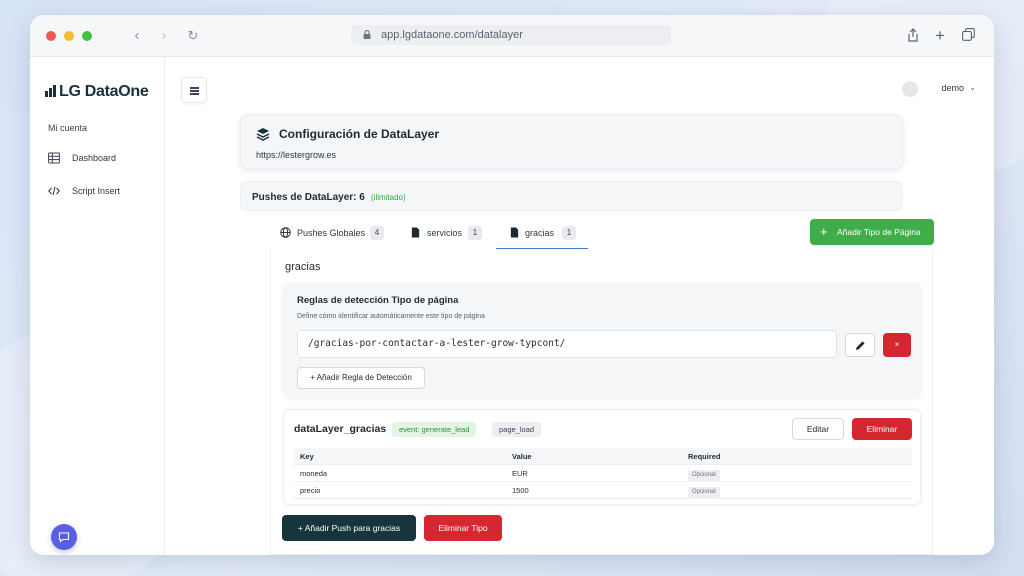 The width and height of the screenshot is (1024, 576). I want to click on delete-type-button: Eliminar Tipo, so click(463, 528).